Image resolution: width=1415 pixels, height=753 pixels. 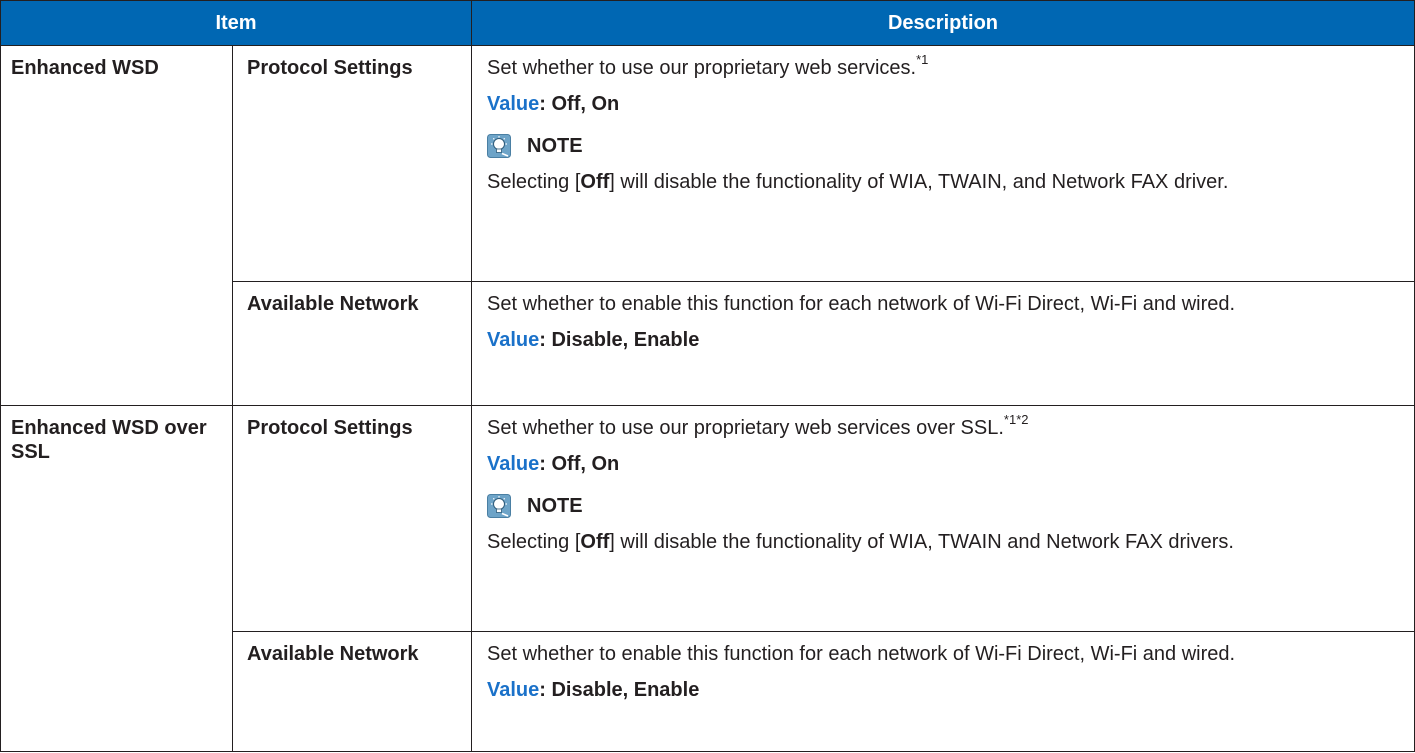 I want to click on footnote-ref: *1, so click(x=922, y=60).